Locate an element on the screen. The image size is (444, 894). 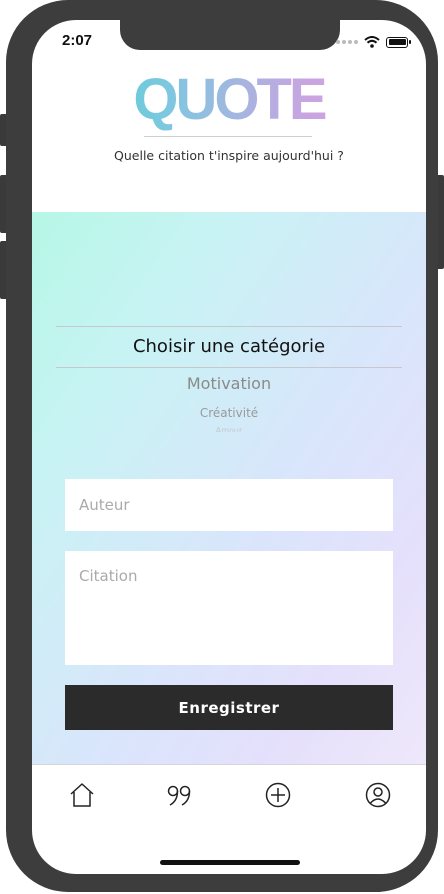
signal-icon is located at coordinates (347, 42).